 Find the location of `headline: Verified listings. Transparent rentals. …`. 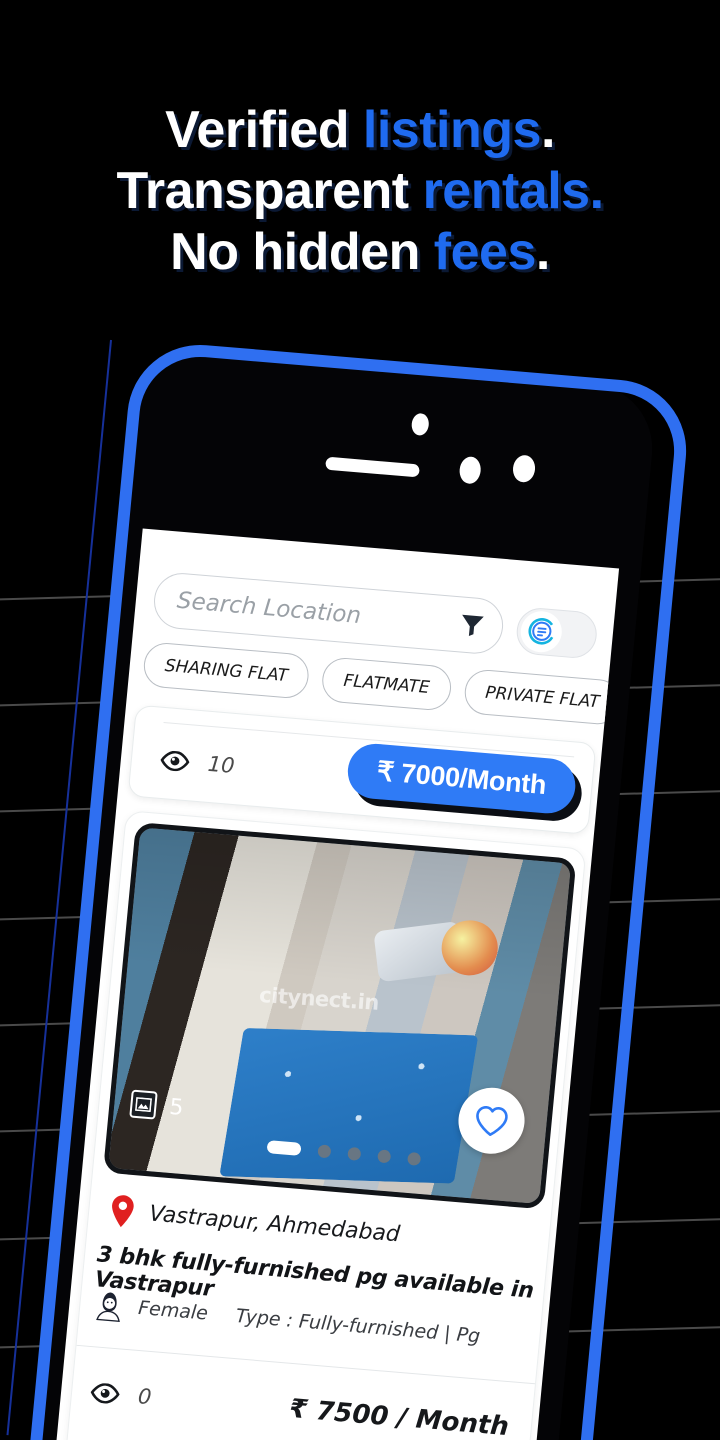

headline: Verified listings. Transparent rentals. … is located at coordinates (360, 195).